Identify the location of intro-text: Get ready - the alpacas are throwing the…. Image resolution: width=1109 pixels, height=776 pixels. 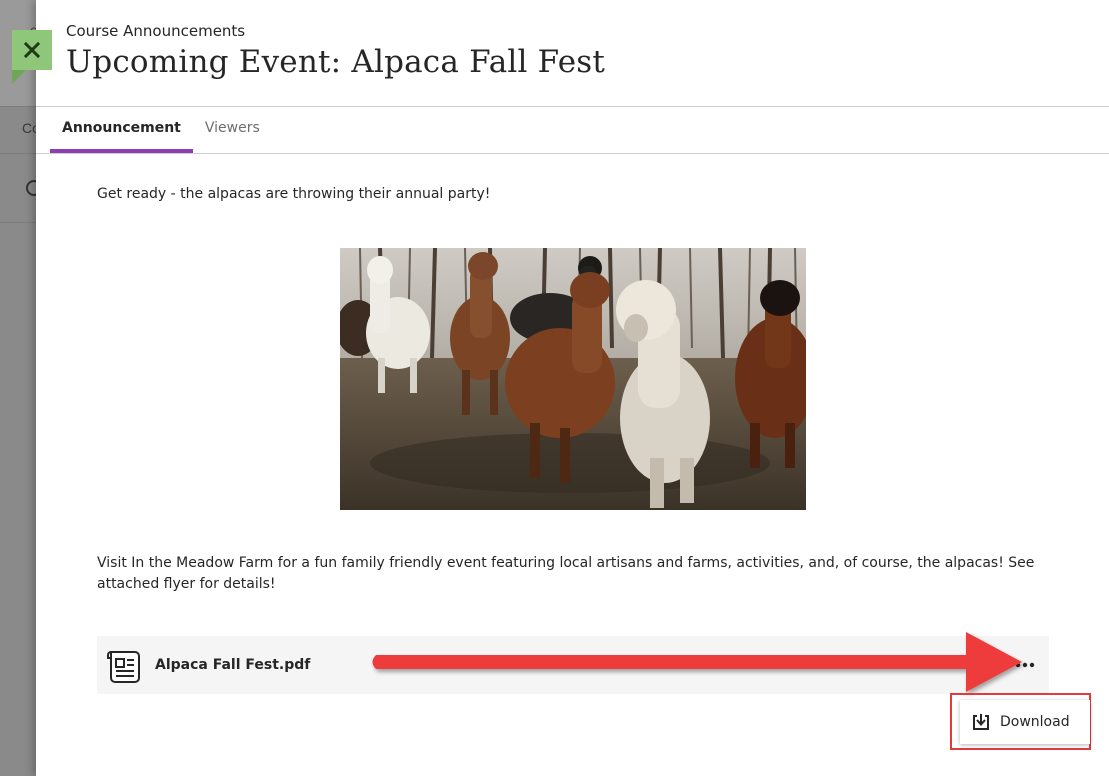
(294, 194).